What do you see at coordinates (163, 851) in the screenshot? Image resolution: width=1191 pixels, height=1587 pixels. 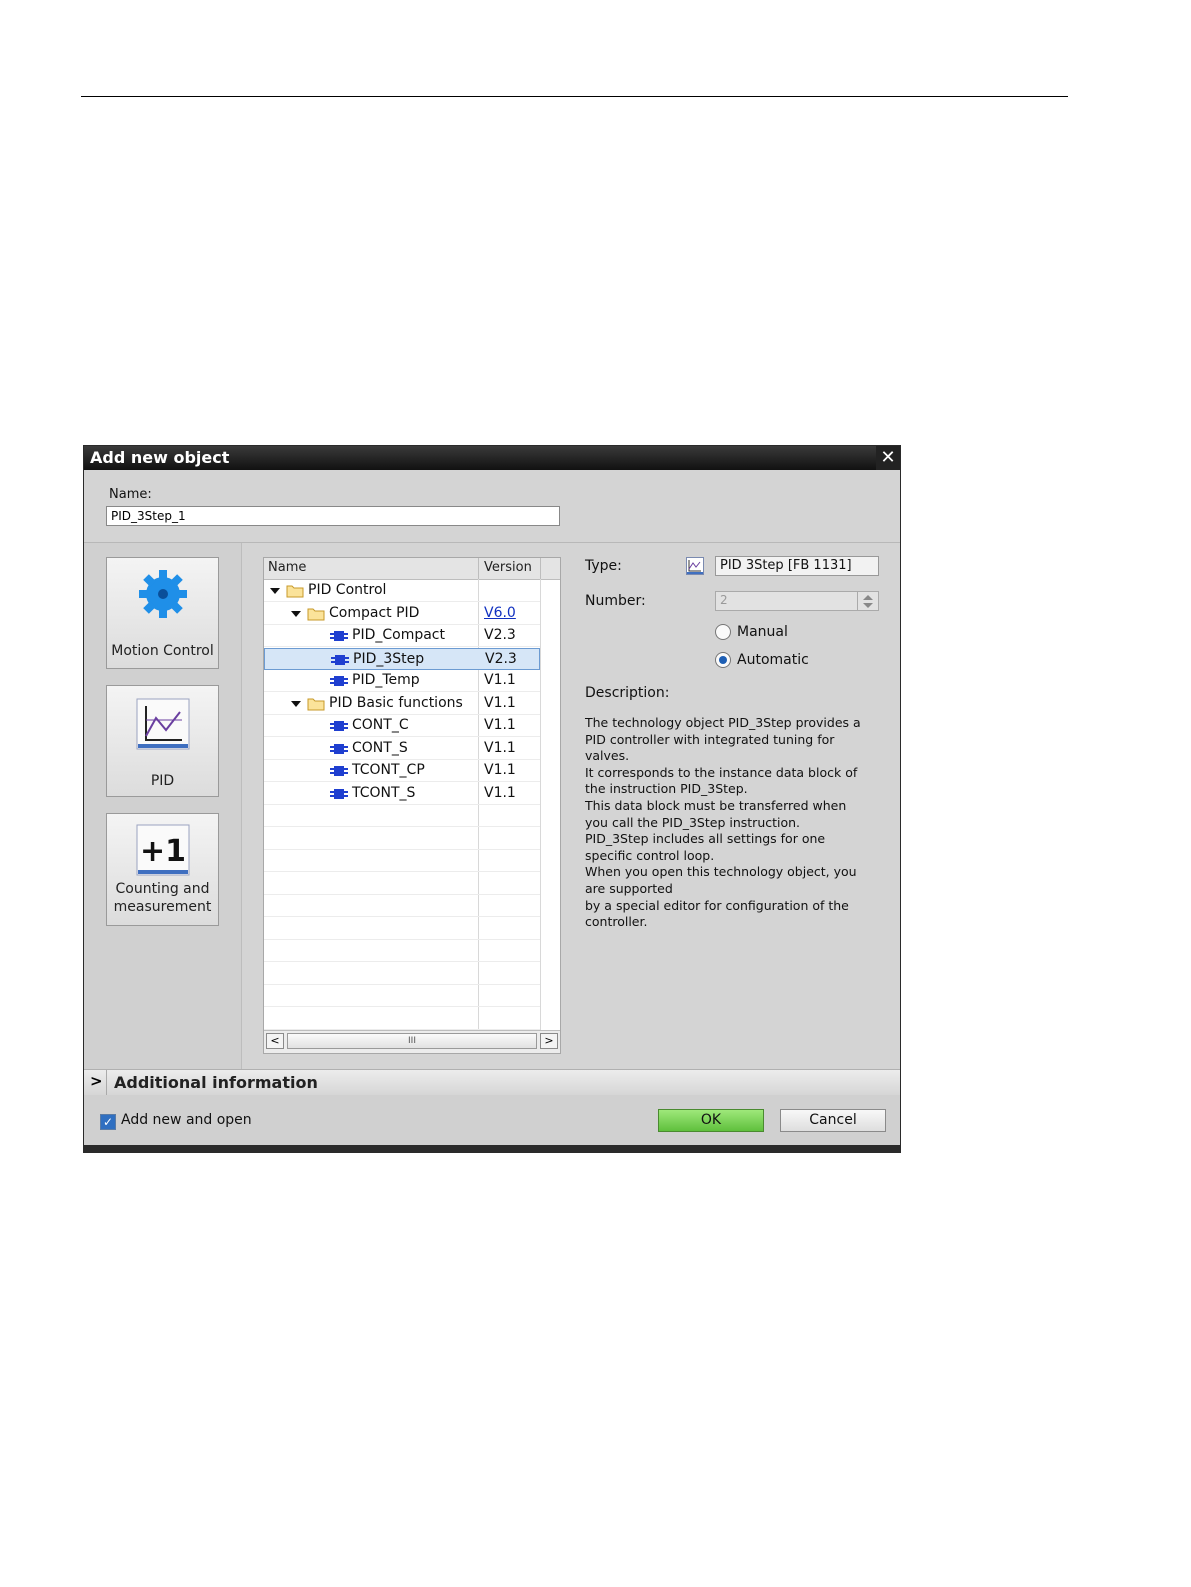 I see `svg-text: +1` at bounding box center [163, 851].